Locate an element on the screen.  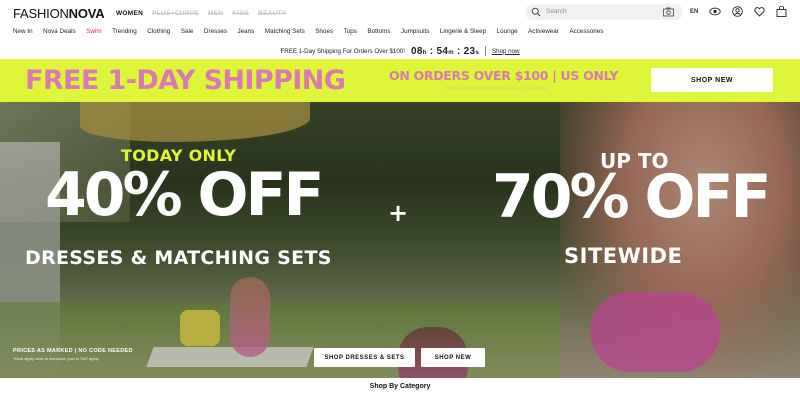
prices-note: PRICES AS MARKED | NO CODE NEEDED is located at coordinates (73, 351).